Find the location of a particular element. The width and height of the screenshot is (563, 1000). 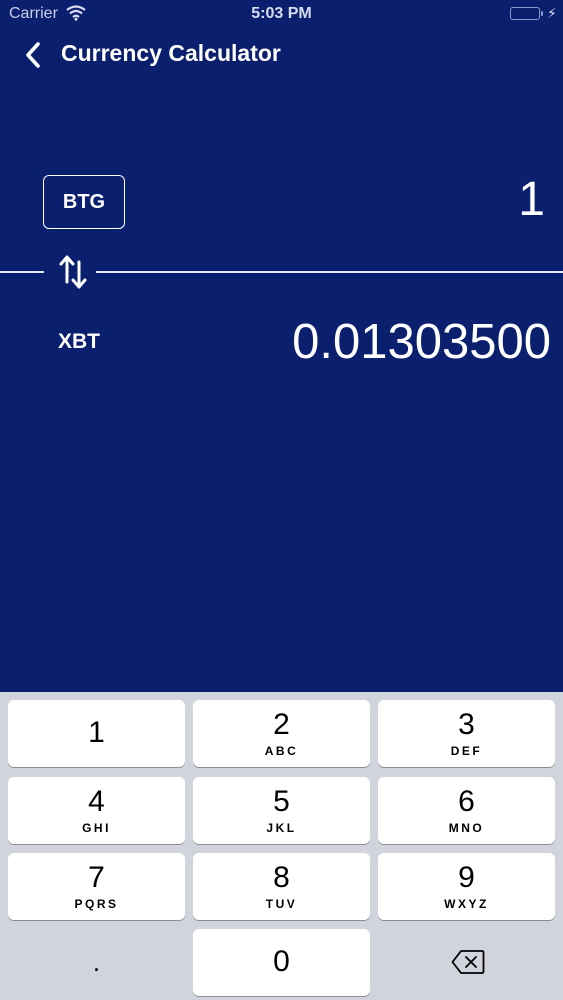

swap-arrows-icon is located at coordinates (73, 272).